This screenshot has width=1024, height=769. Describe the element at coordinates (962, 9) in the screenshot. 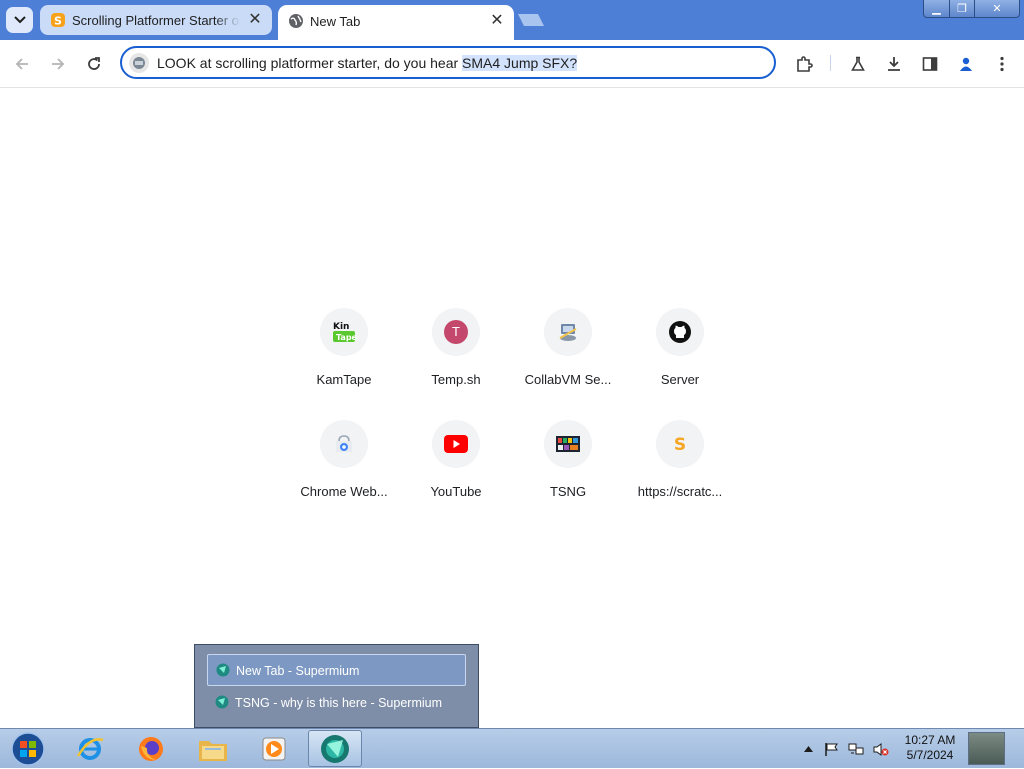

I see `maximize-button: ❐` at that location.